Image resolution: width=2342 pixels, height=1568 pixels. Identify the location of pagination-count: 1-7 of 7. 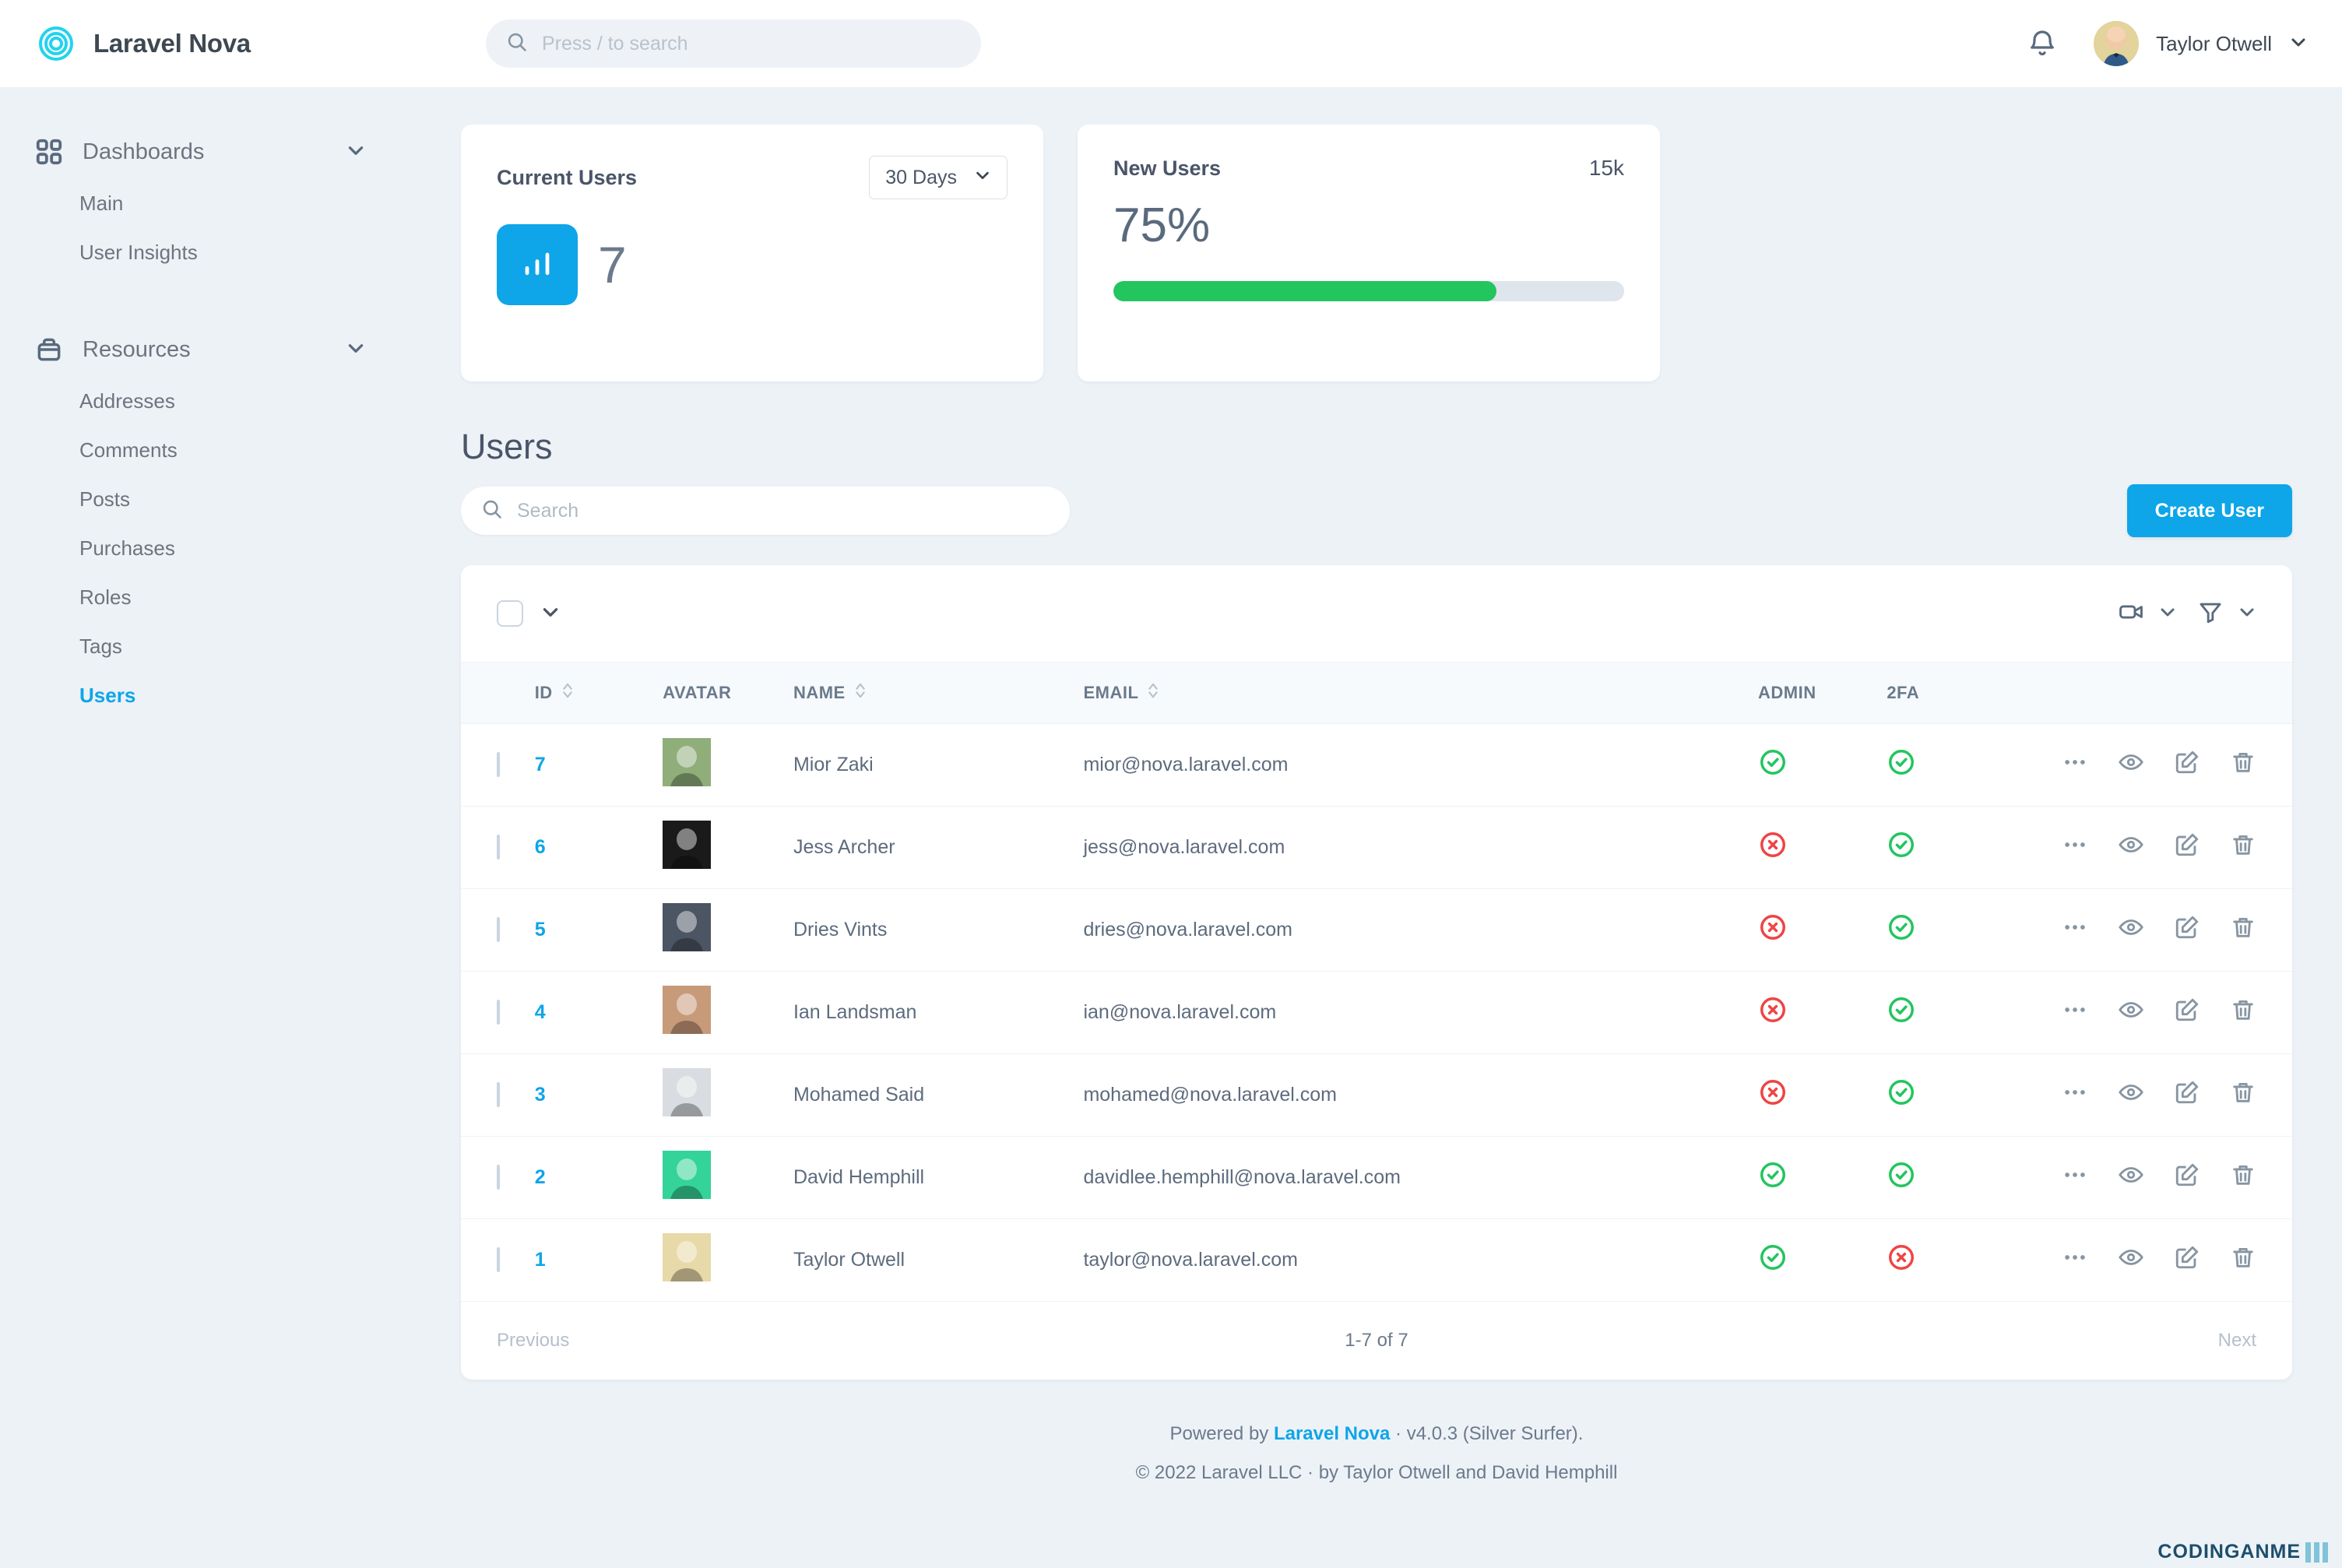
(1377, 1340).